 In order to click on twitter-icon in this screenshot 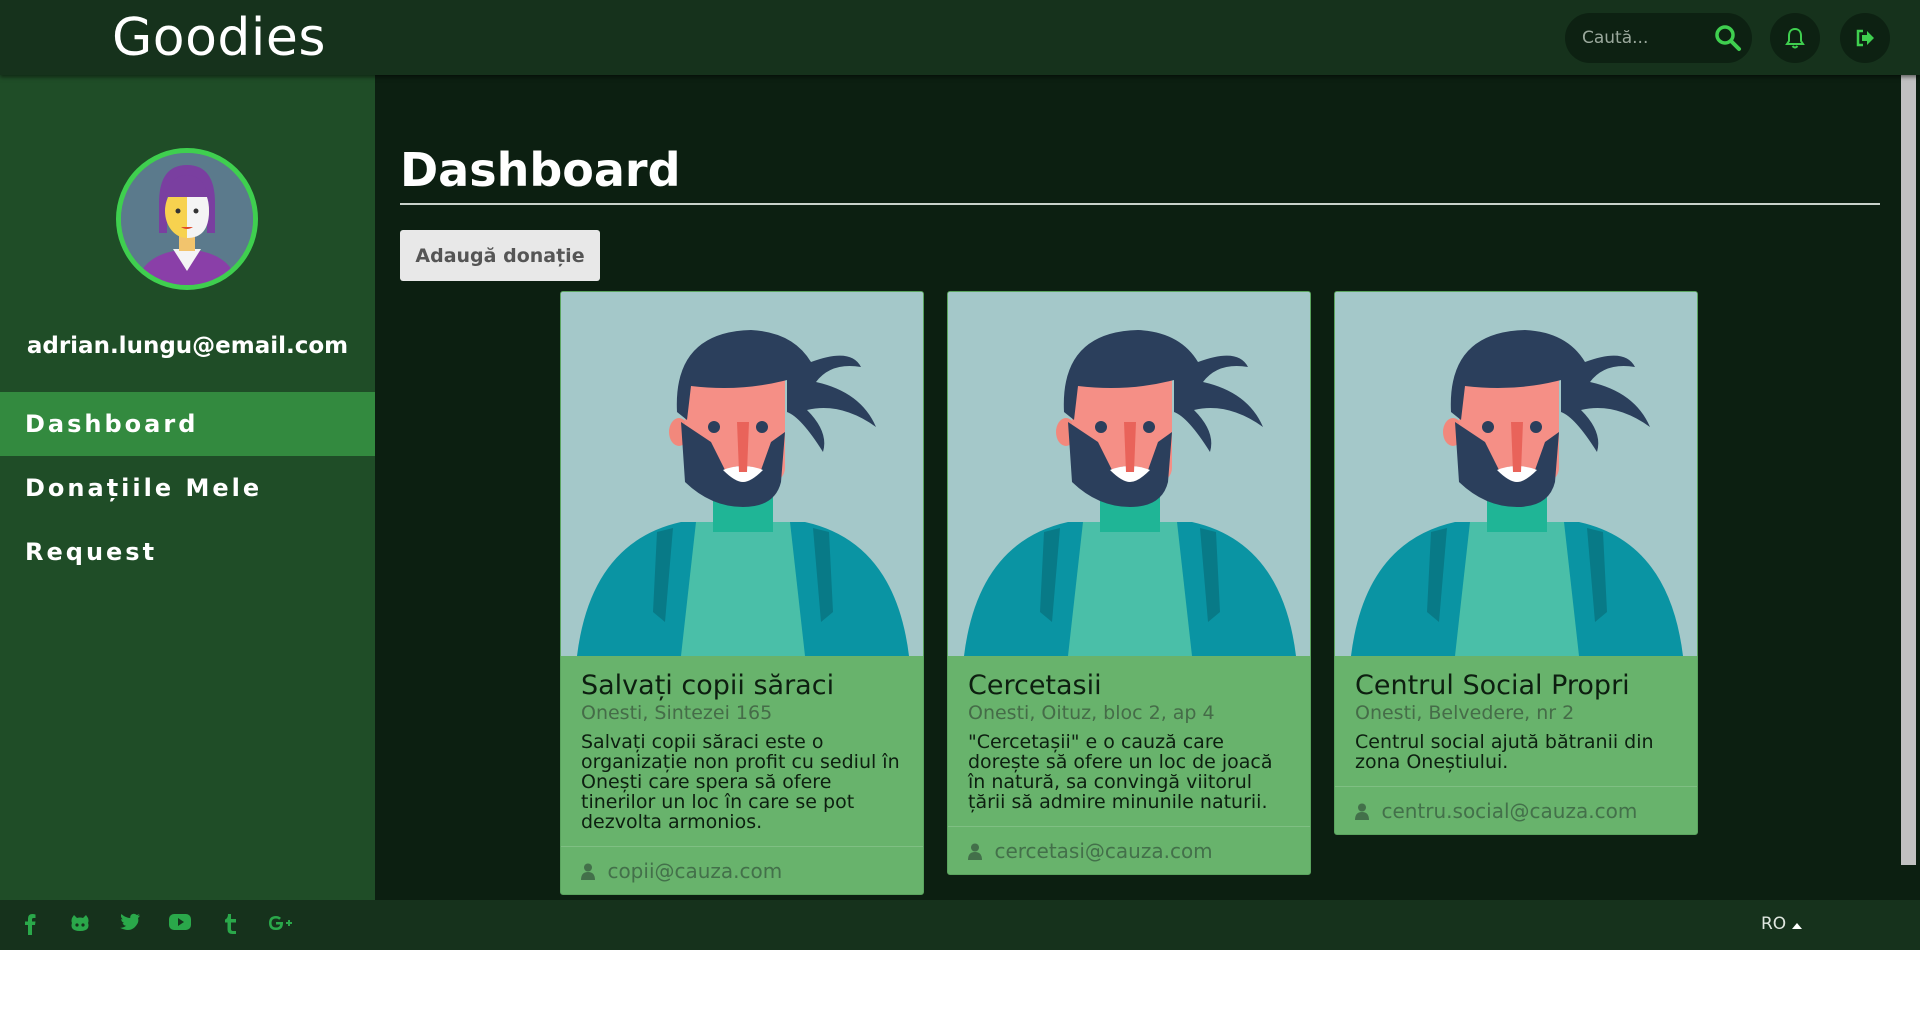, I will do `click(130, 925)`.